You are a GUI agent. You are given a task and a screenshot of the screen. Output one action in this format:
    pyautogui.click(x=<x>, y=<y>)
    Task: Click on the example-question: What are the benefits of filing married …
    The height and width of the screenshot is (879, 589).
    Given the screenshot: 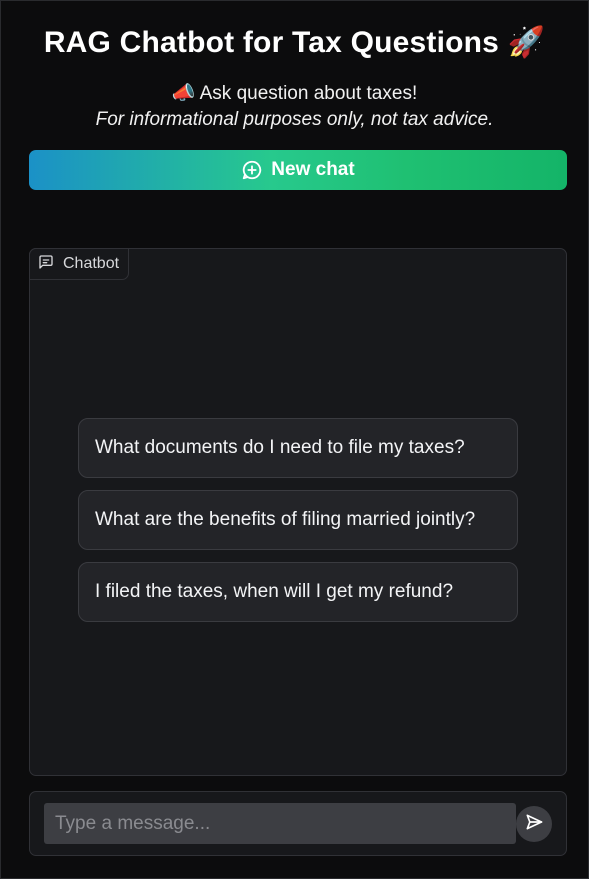 What is the action you would take?
    pyautogui.click(x=298, y=520)
    